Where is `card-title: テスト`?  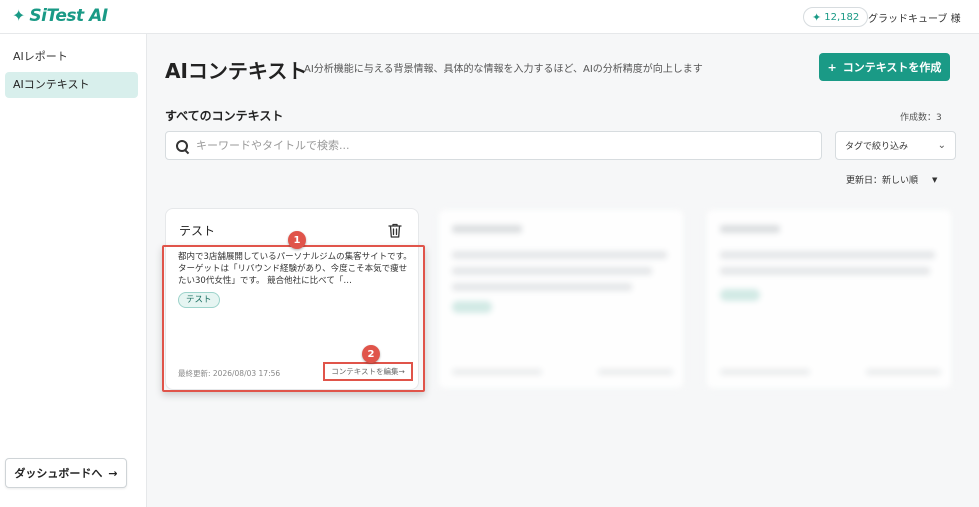
card-title: テスト is located at coordinates (197, 231).